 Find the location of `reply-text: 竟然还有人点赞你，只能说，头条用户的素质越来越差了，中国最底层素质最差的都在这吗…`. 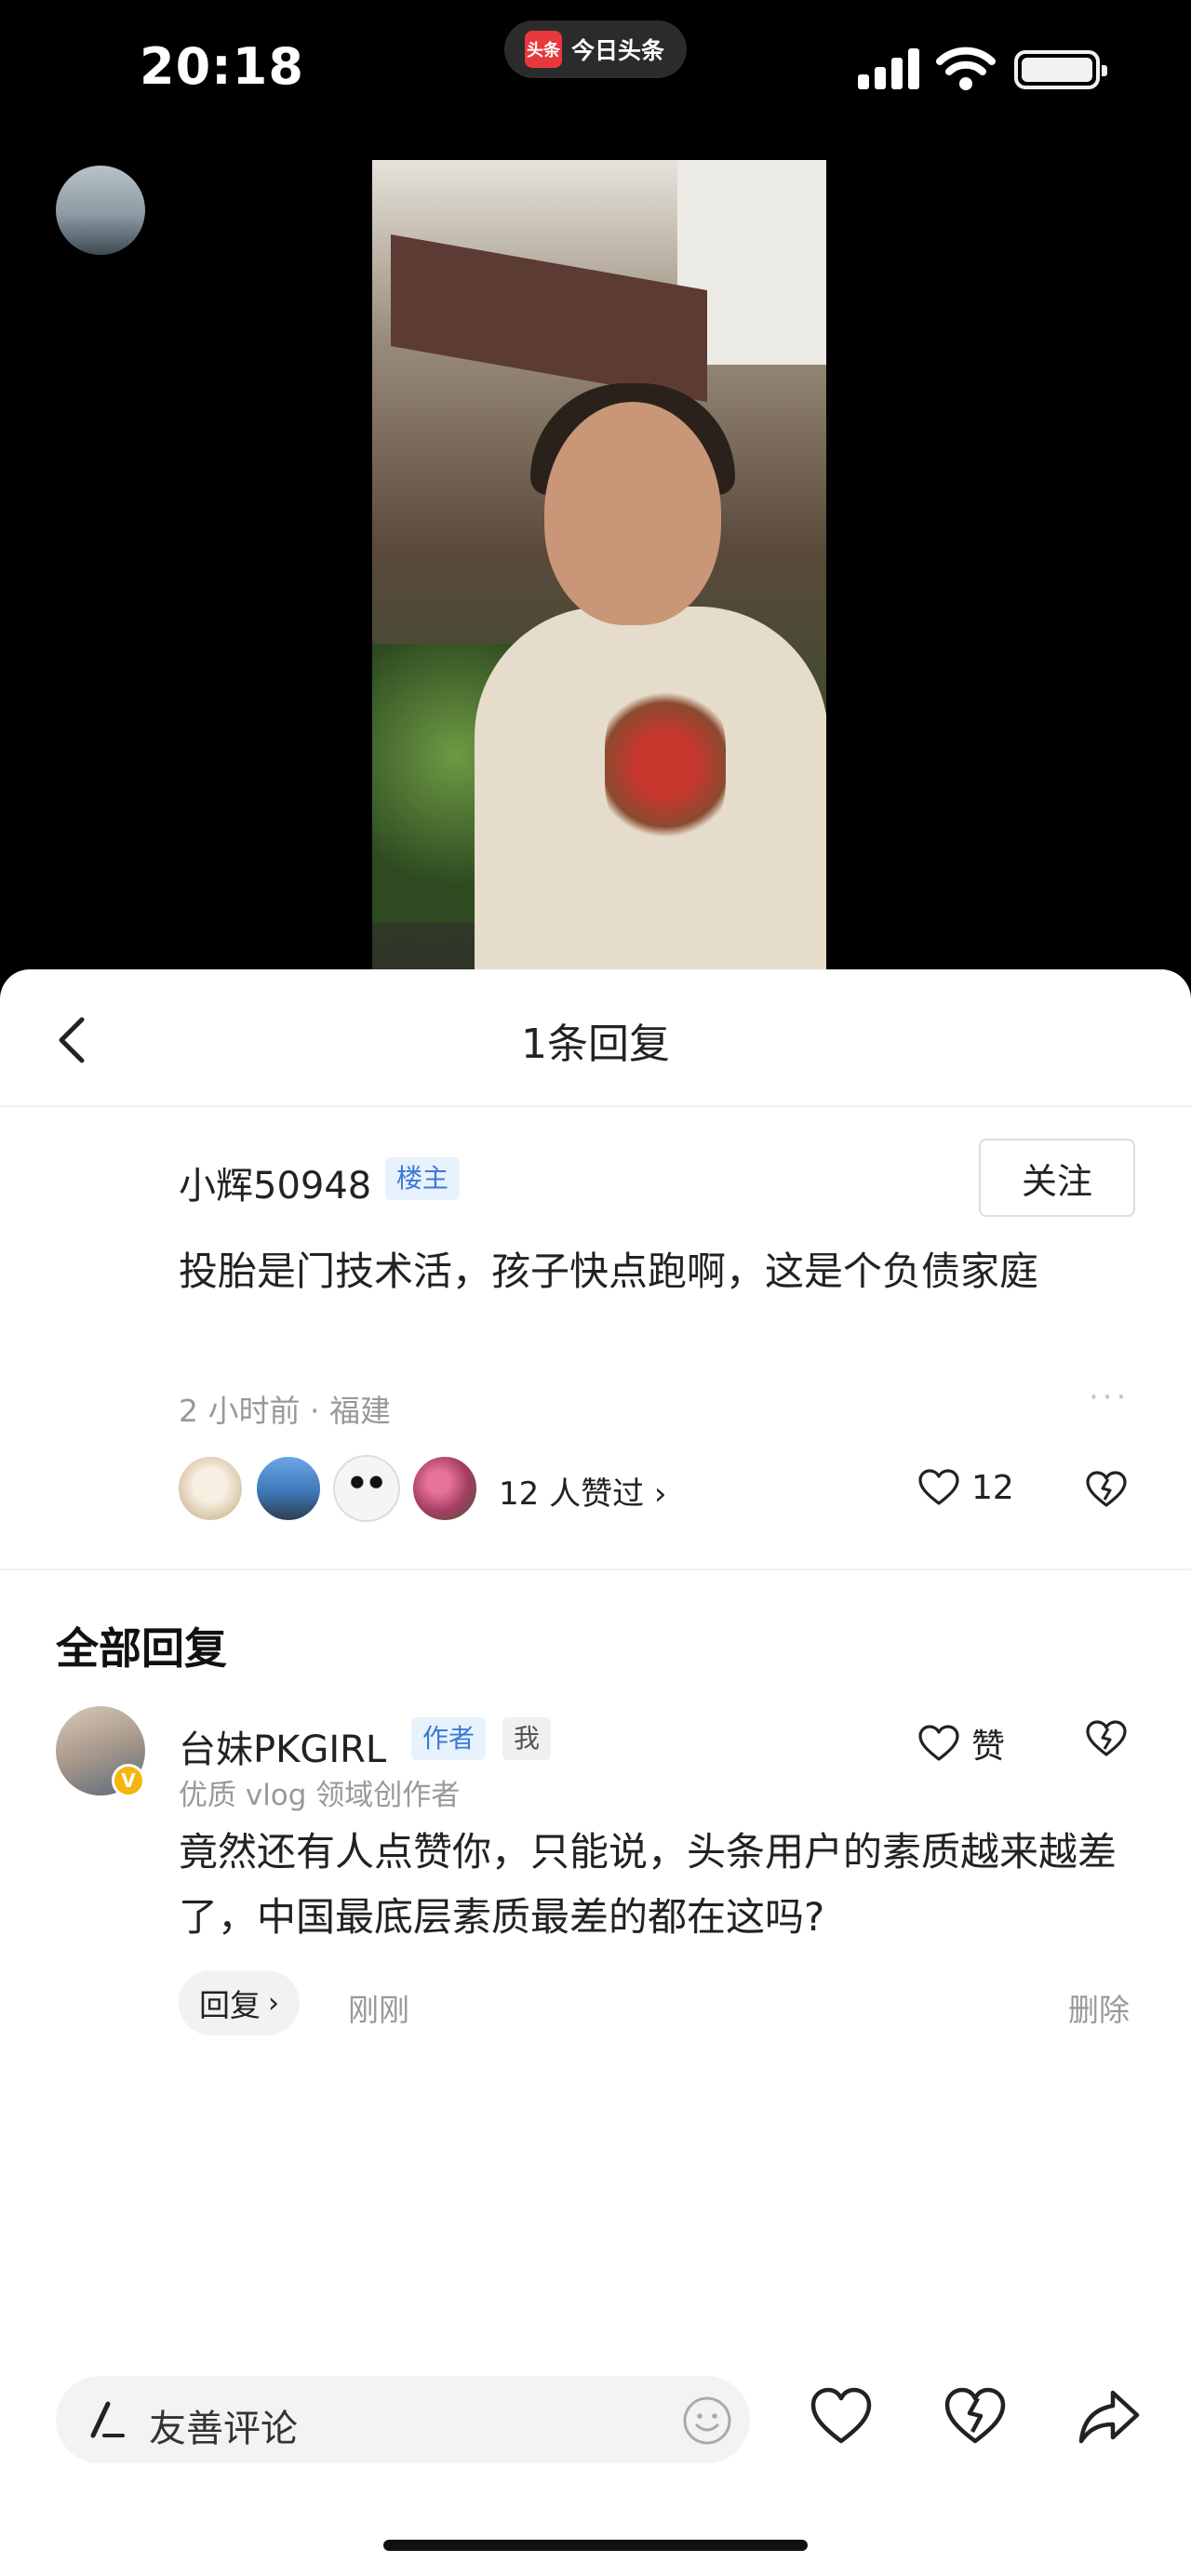

reply-text: 竟然还有人点赞你，只能说，头条用户的素质越来越差了，中国最底层素质最差的都在这吗… is located at coordinates (648, 1884).